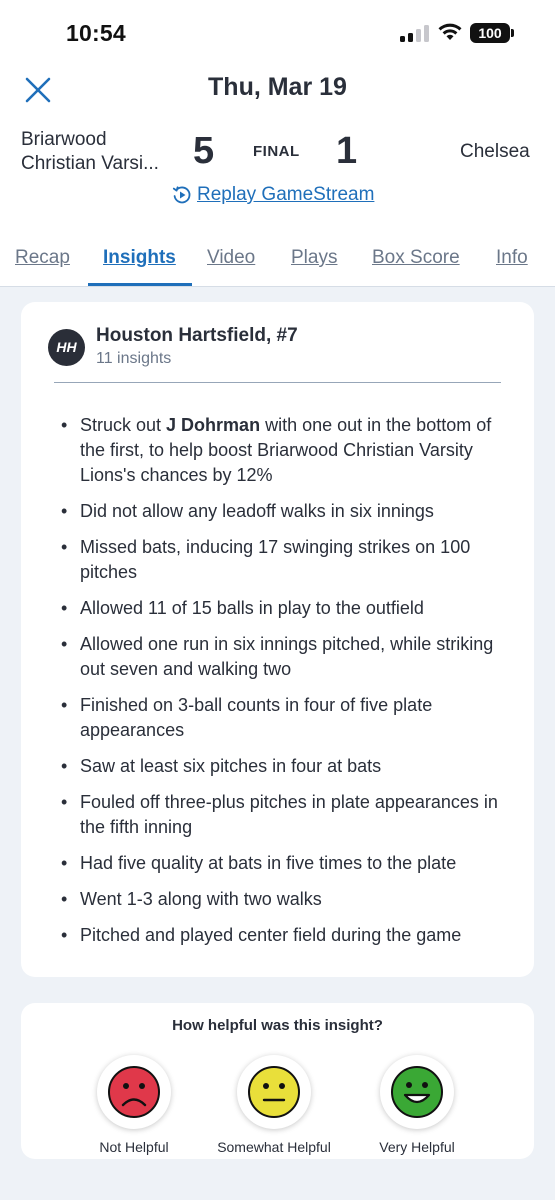 Image resolution: width=555 pixels, height=1200 pixels. Describe the element at coordinates (123, 425) in the screenshot. I see `insight-text-before: Struck out` at that location.